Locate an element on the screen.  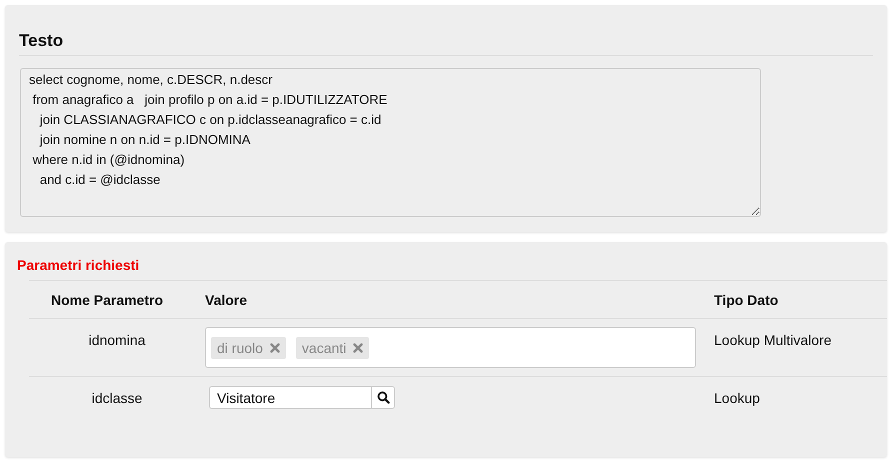
tag-label: vacanti is located at coordinates (324, 348).